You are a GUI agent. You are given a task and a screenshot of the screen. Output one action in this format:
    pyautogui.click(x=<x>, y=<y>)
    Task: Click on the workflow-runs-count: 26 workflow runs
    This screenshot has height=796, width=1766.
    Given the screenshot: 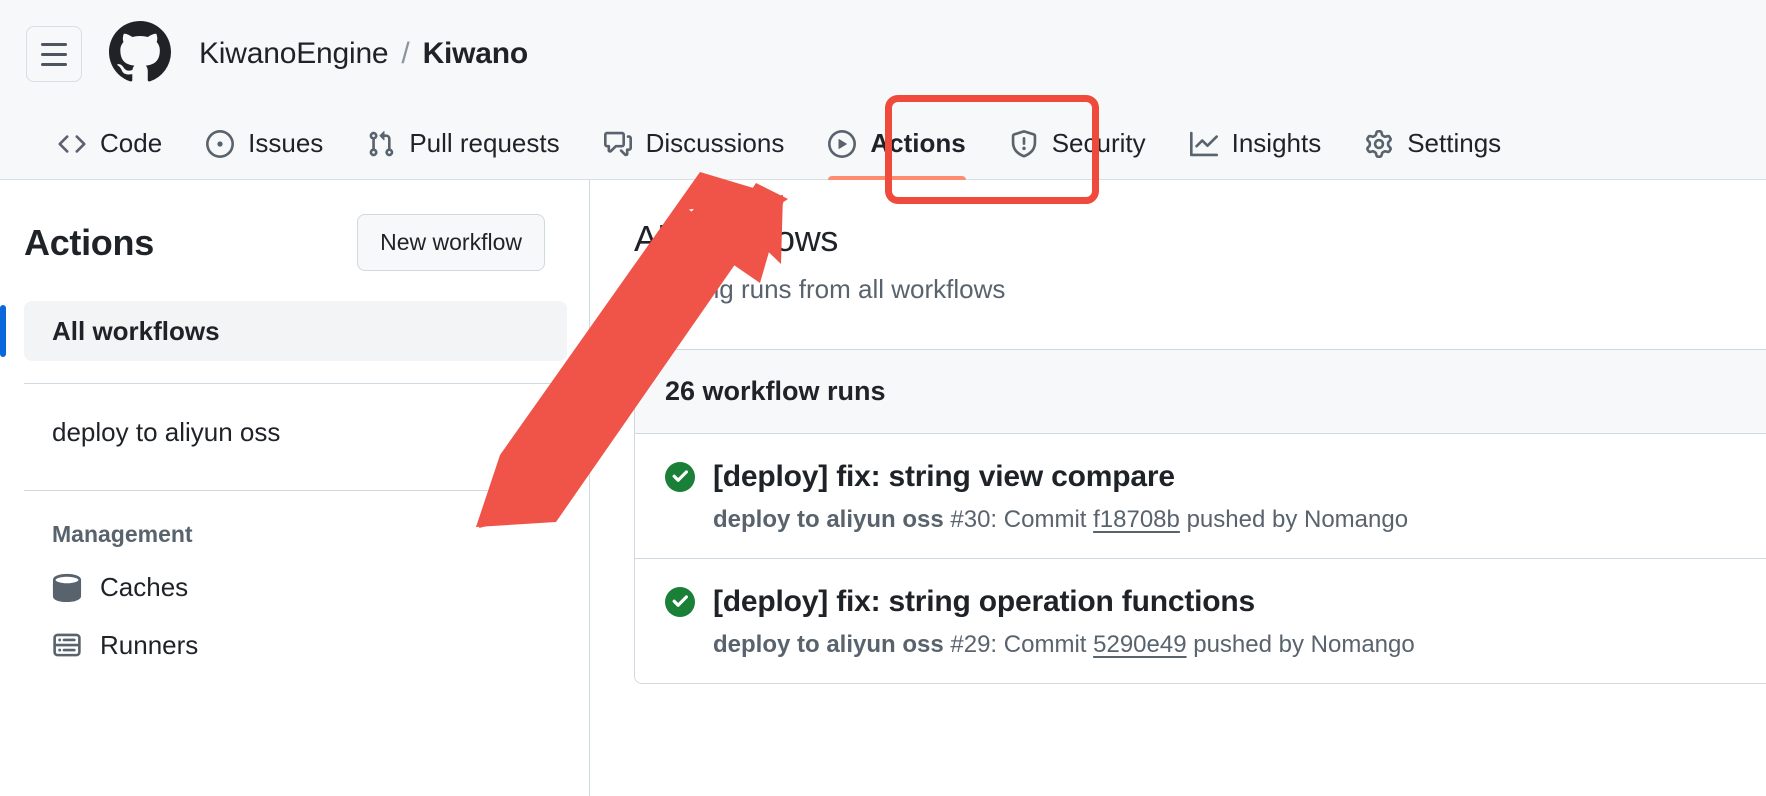 What is the action you would take?
    pyautogui.click(x=1200, y=392)
    